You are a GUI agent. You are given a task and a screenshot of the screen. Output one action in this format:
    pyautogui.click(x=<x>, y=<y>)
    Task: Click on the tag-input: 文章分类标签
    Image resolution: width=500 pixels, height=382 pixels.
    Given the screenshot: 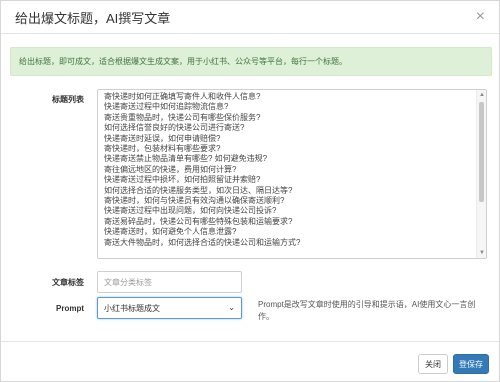 What is the action you would take?
    pyautogui.click(x=169, y=282)
    